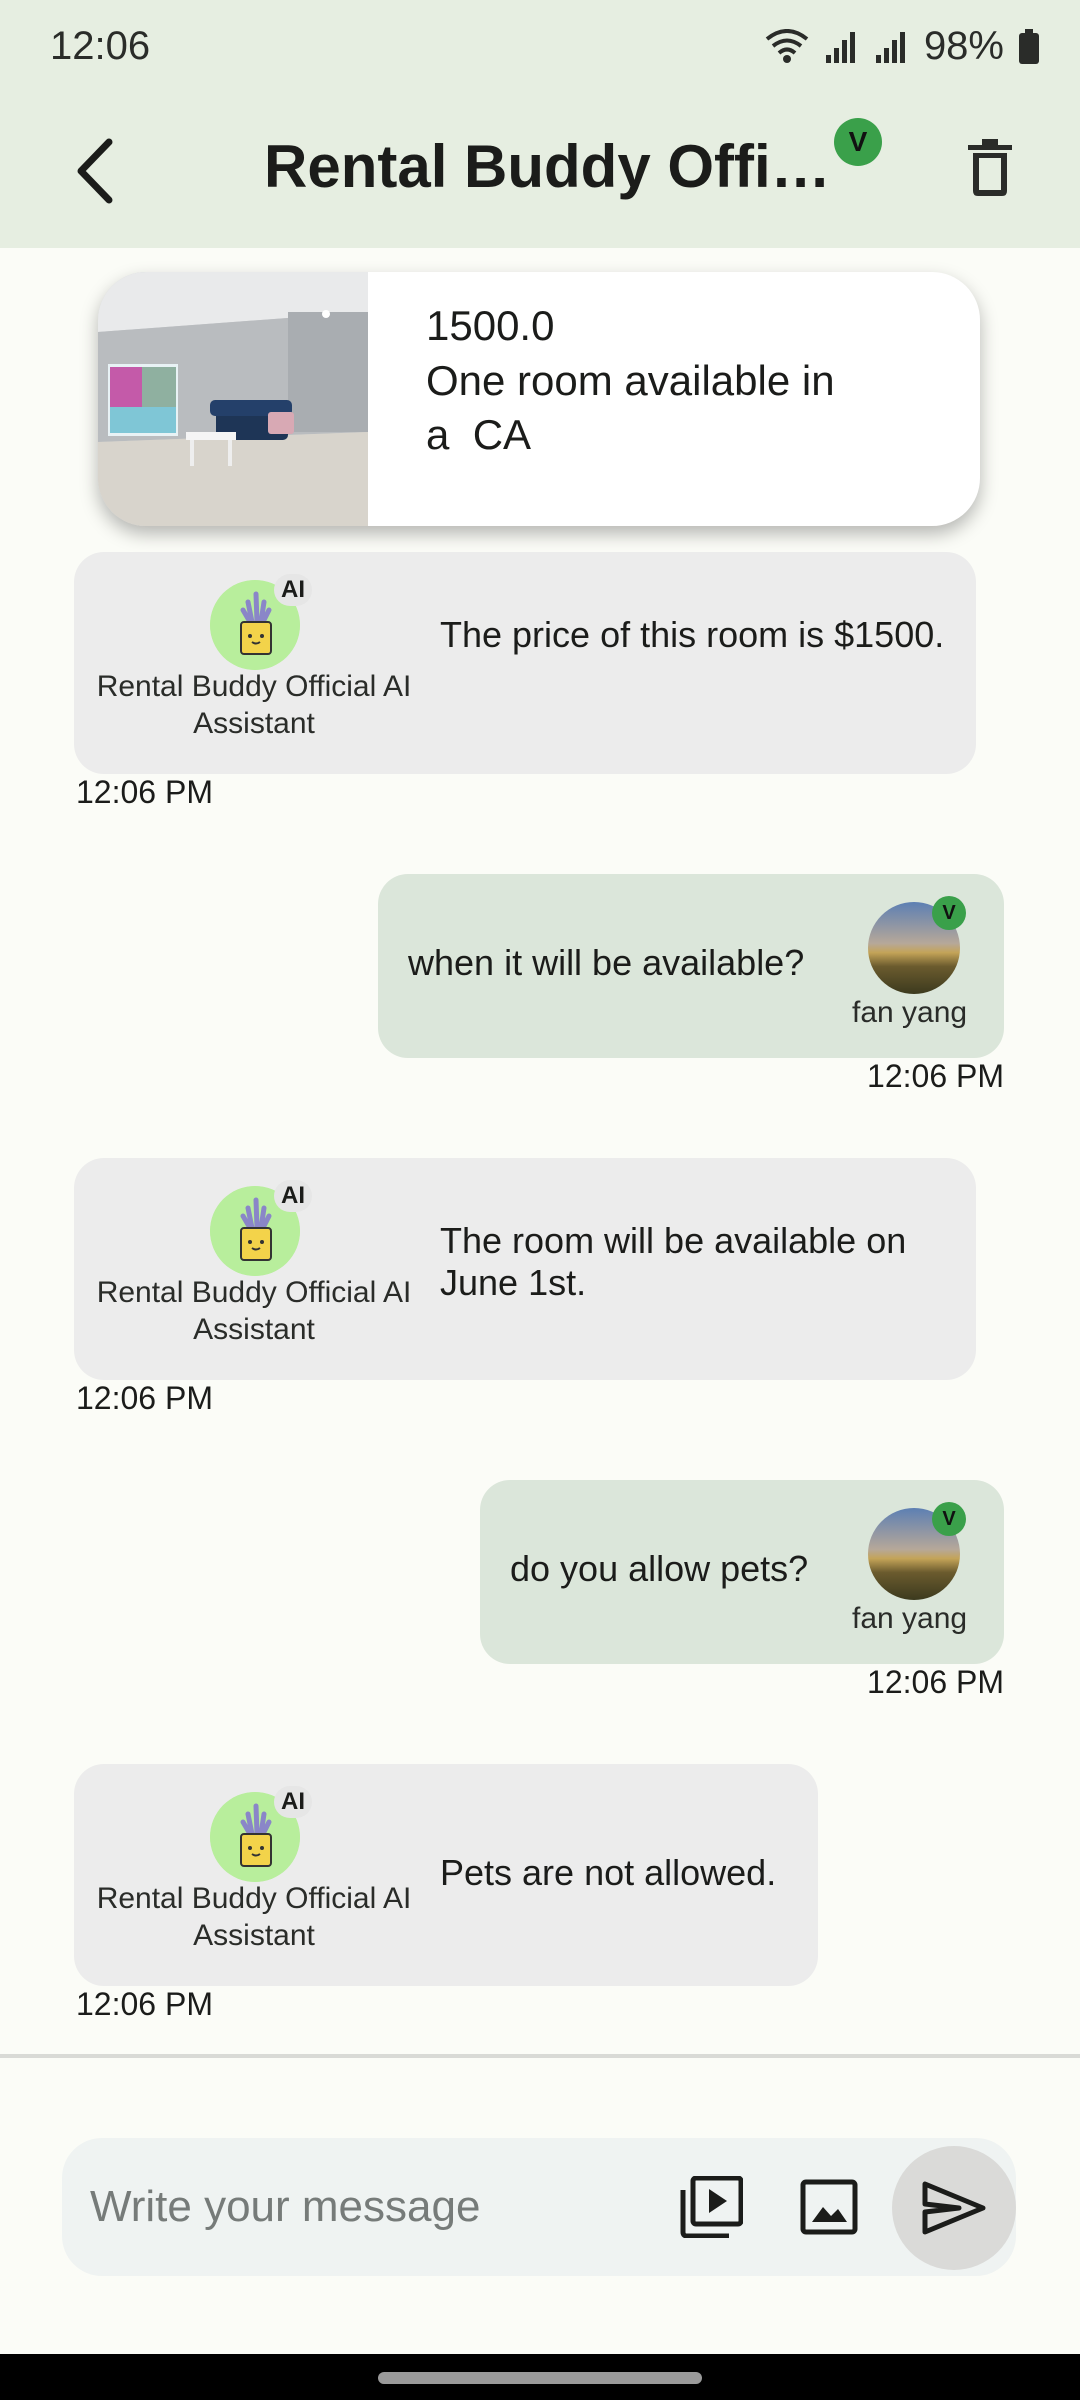 The height and width of the screenshot is (2400, 1080). I want to click on signal-icon, so click(840, 47).